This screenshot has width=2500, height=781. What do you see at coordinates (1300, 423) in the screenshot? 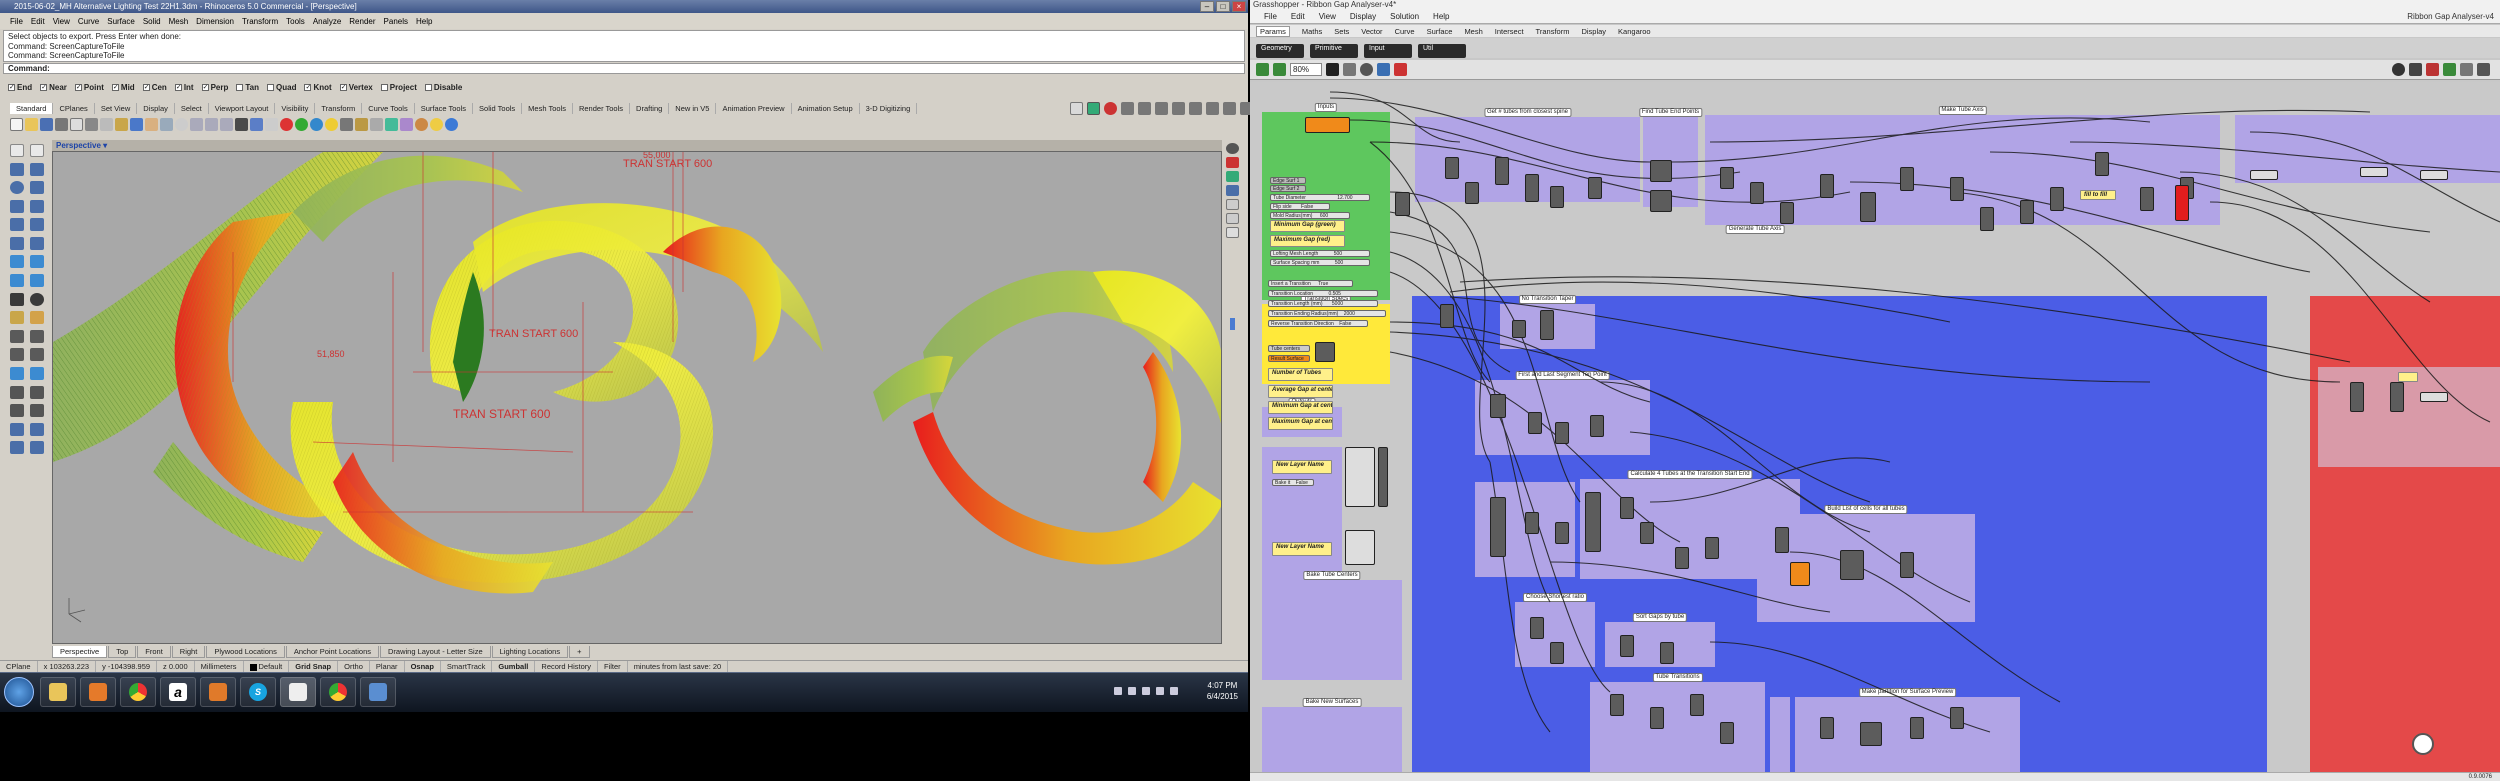
I see `max-gap-center-panel: Maximum Gap at center` at bounding box center [1300, 423].